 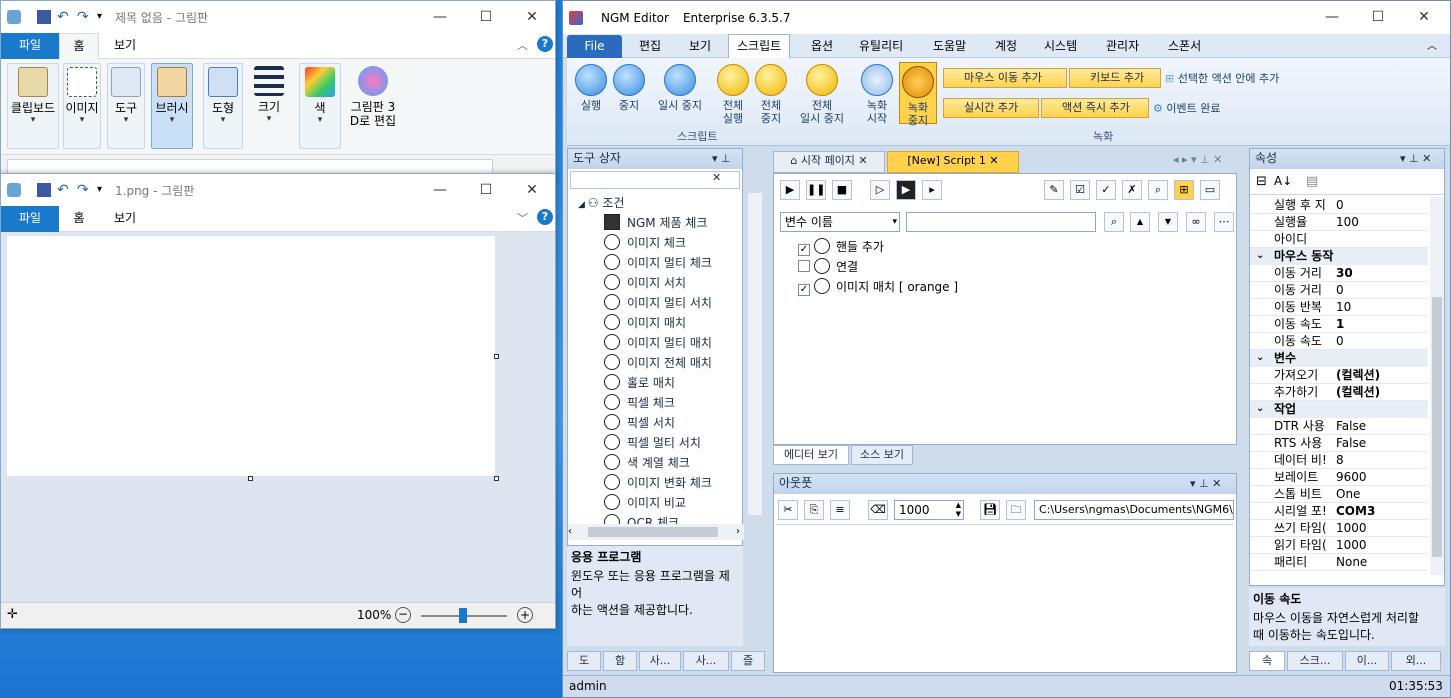 I want to click on tree-root-conditions: ◢ ⚇ 조건, so click(x=601, y=203).